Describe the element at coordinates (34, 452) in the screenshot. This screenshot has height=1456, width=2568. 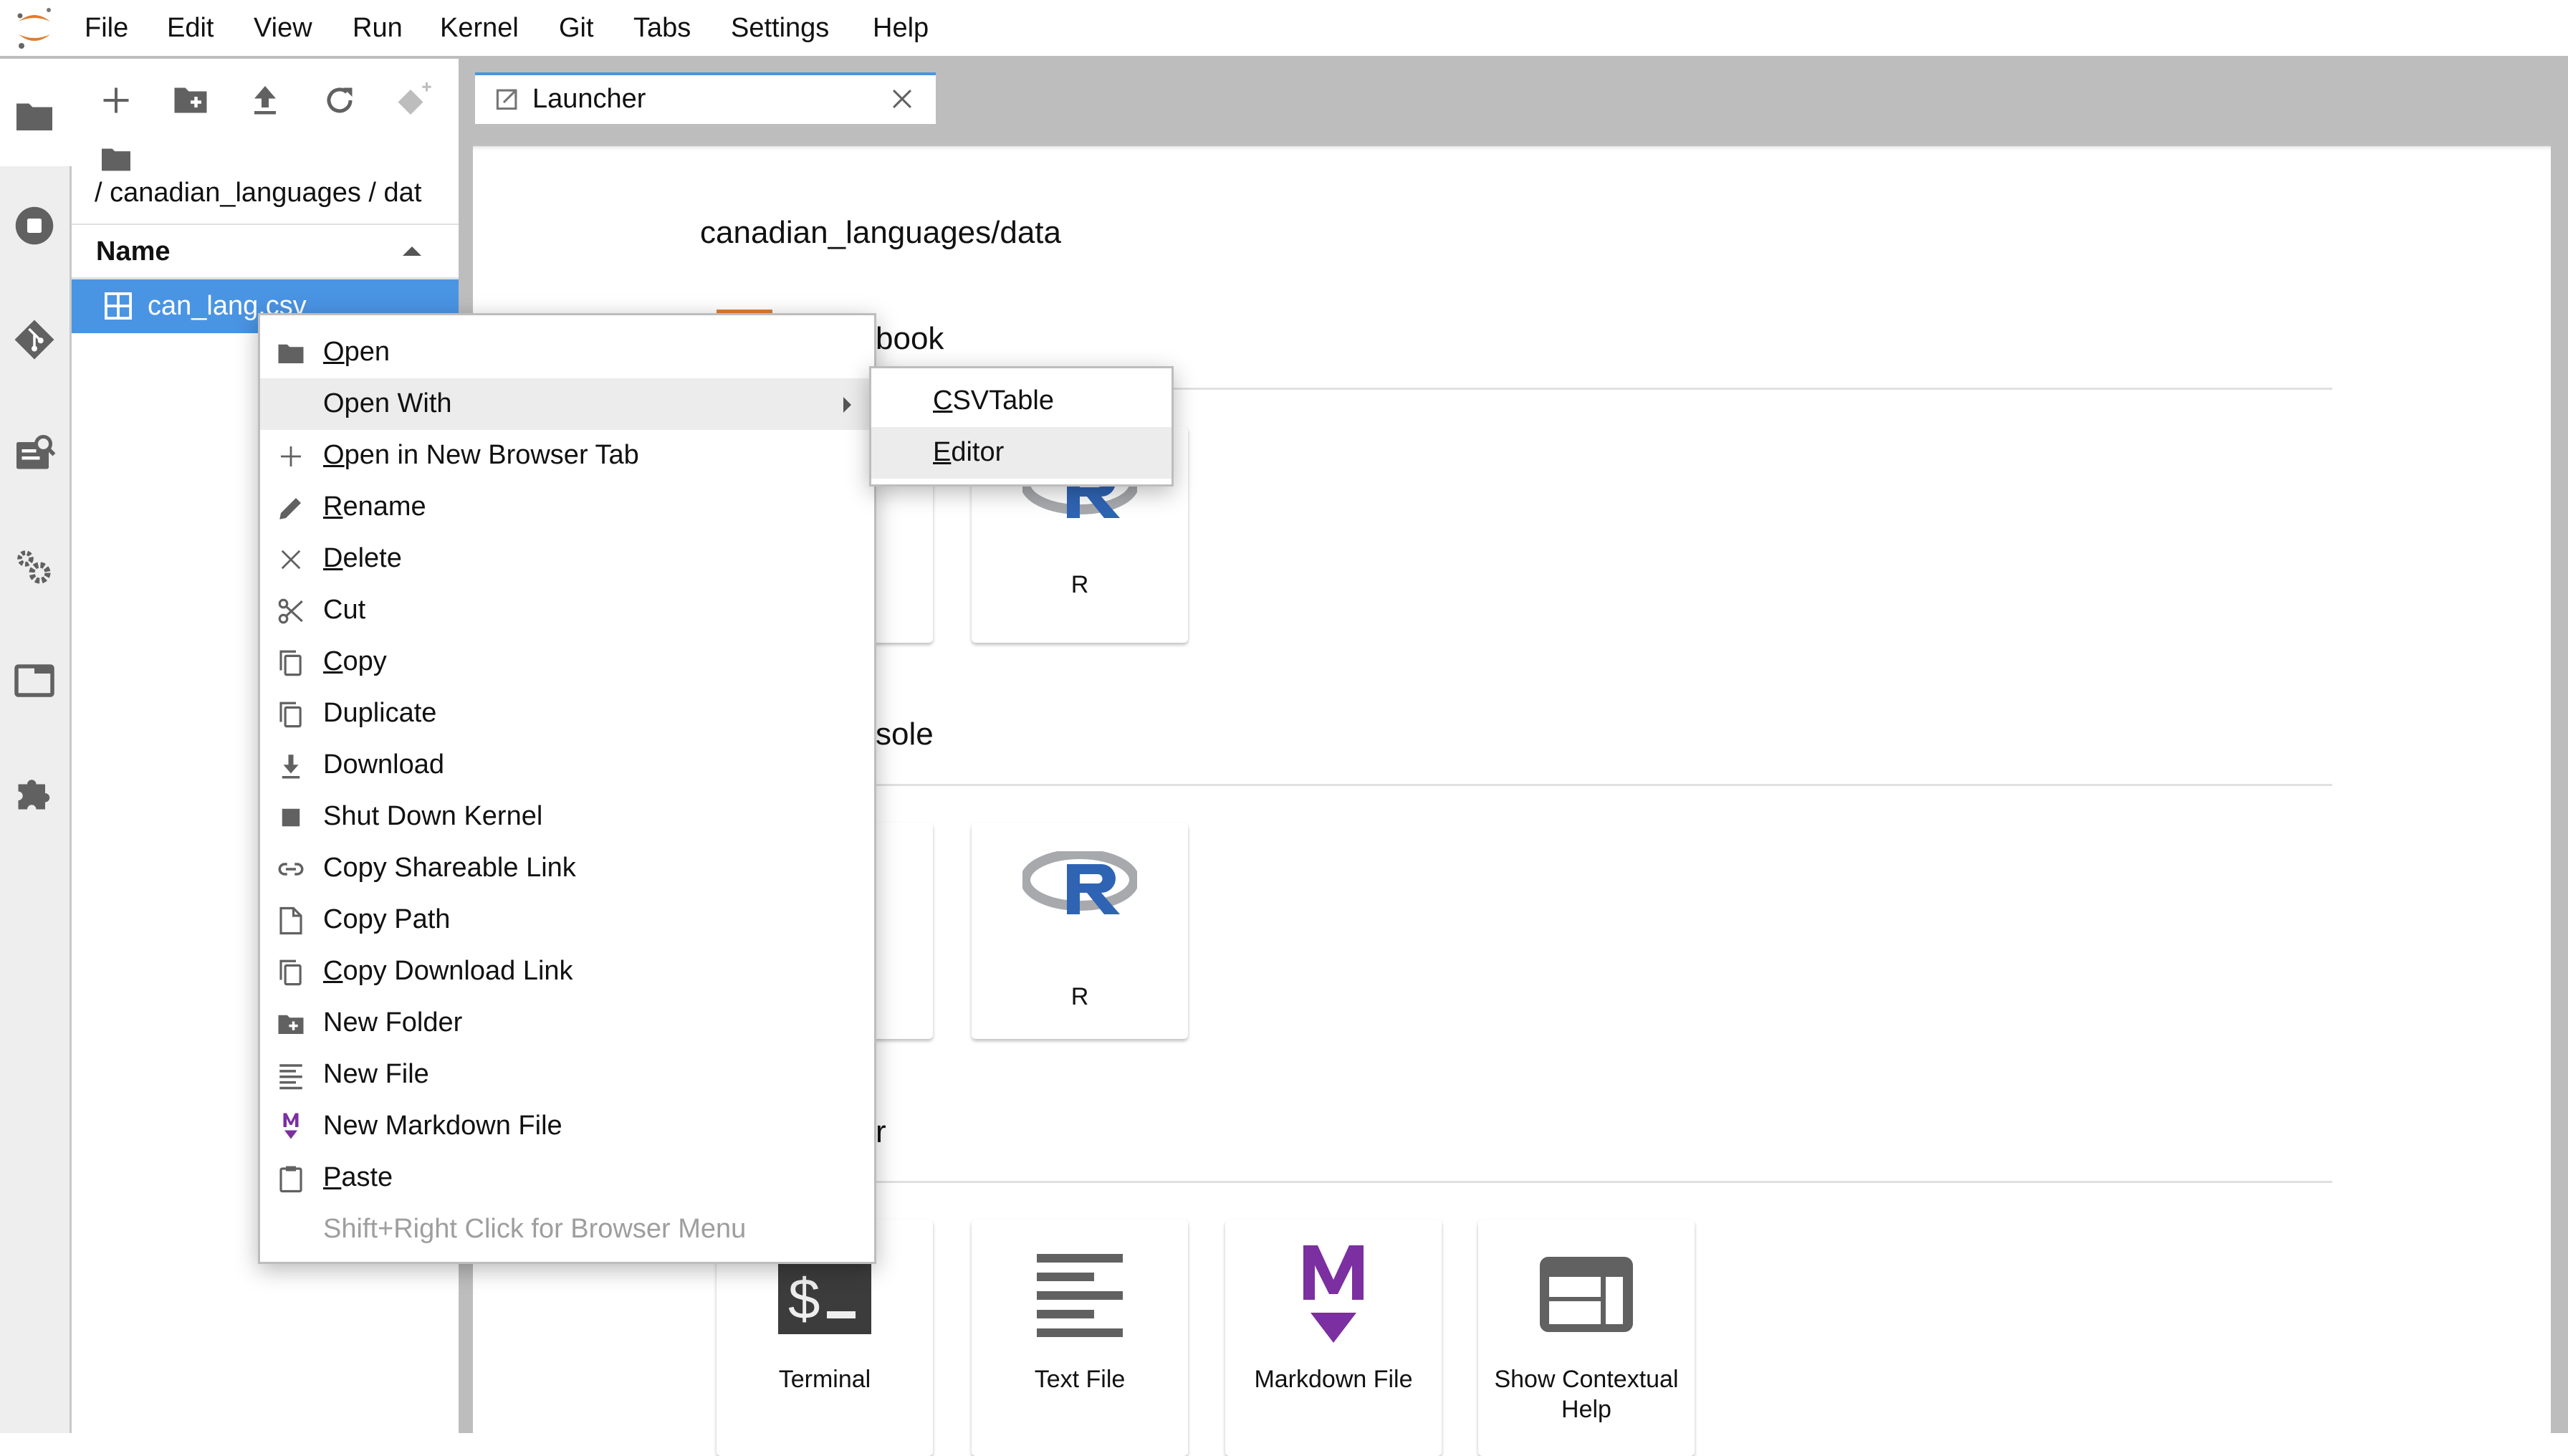
I see `table-of-contents-icon` at that location.